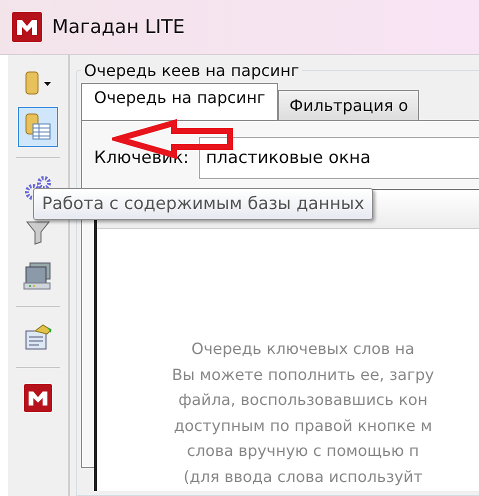 The width and height of the screenshot is (479, 496). Describe the element at coordinates (303, 349) in the screenshot. I see `empty-message-line: Очередь ключевых слов на` at that location.